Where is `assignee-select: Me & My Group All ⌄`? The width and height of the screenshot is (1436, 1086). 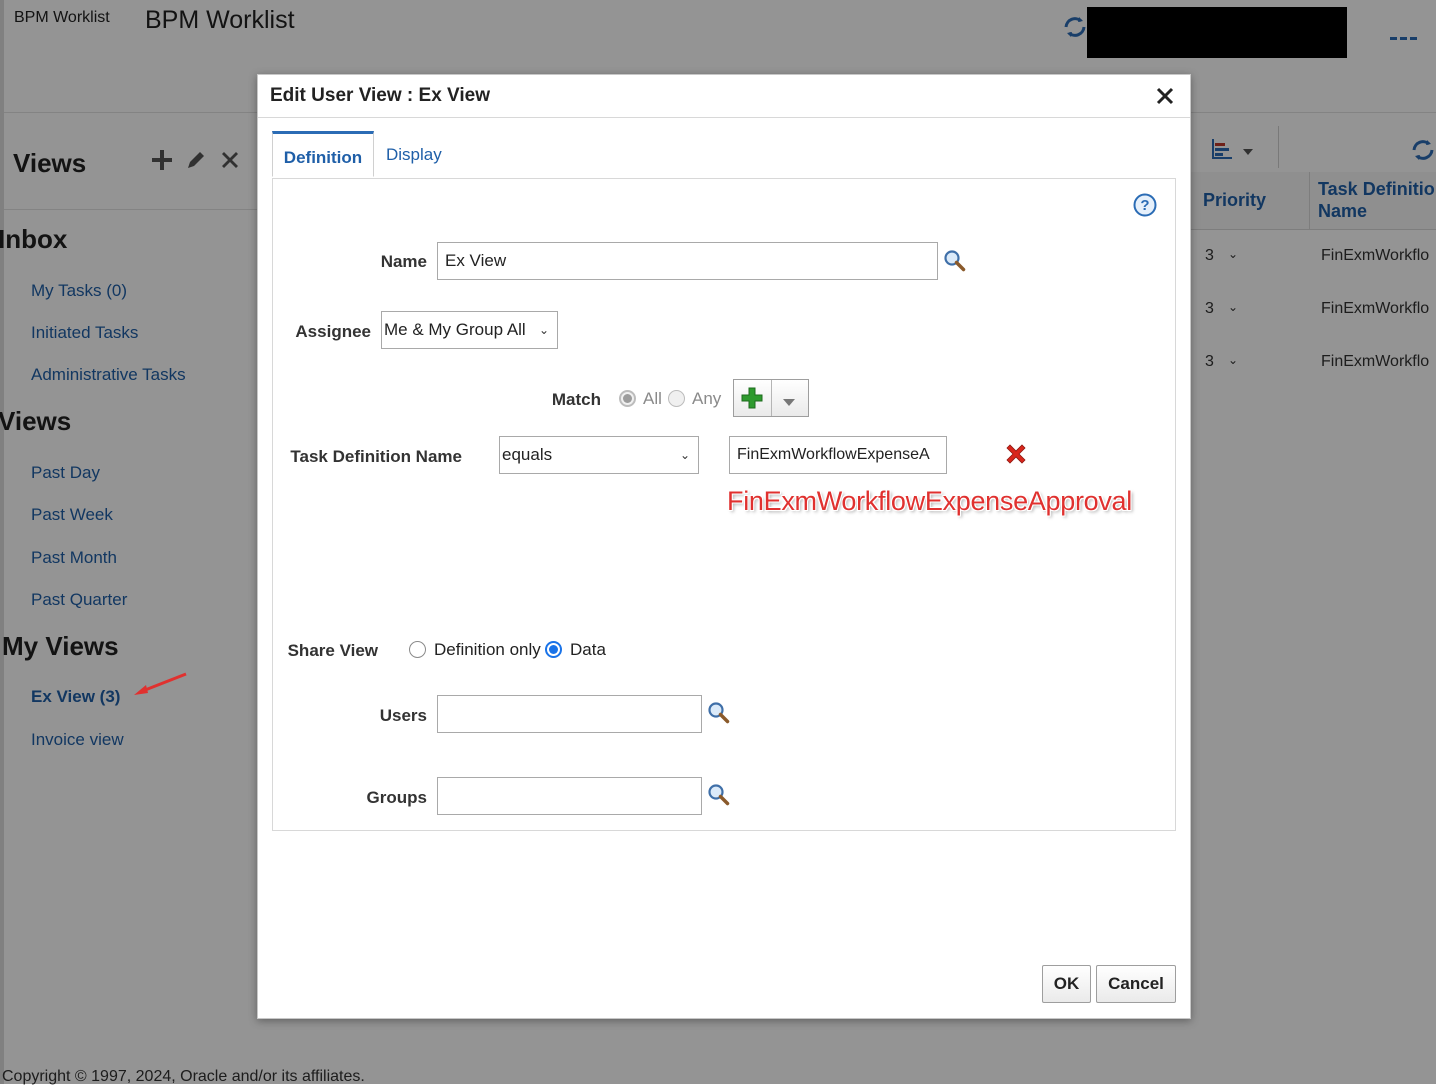
assignee-select: Me & My Group All ⌄ is located at coordinates (469, 330).